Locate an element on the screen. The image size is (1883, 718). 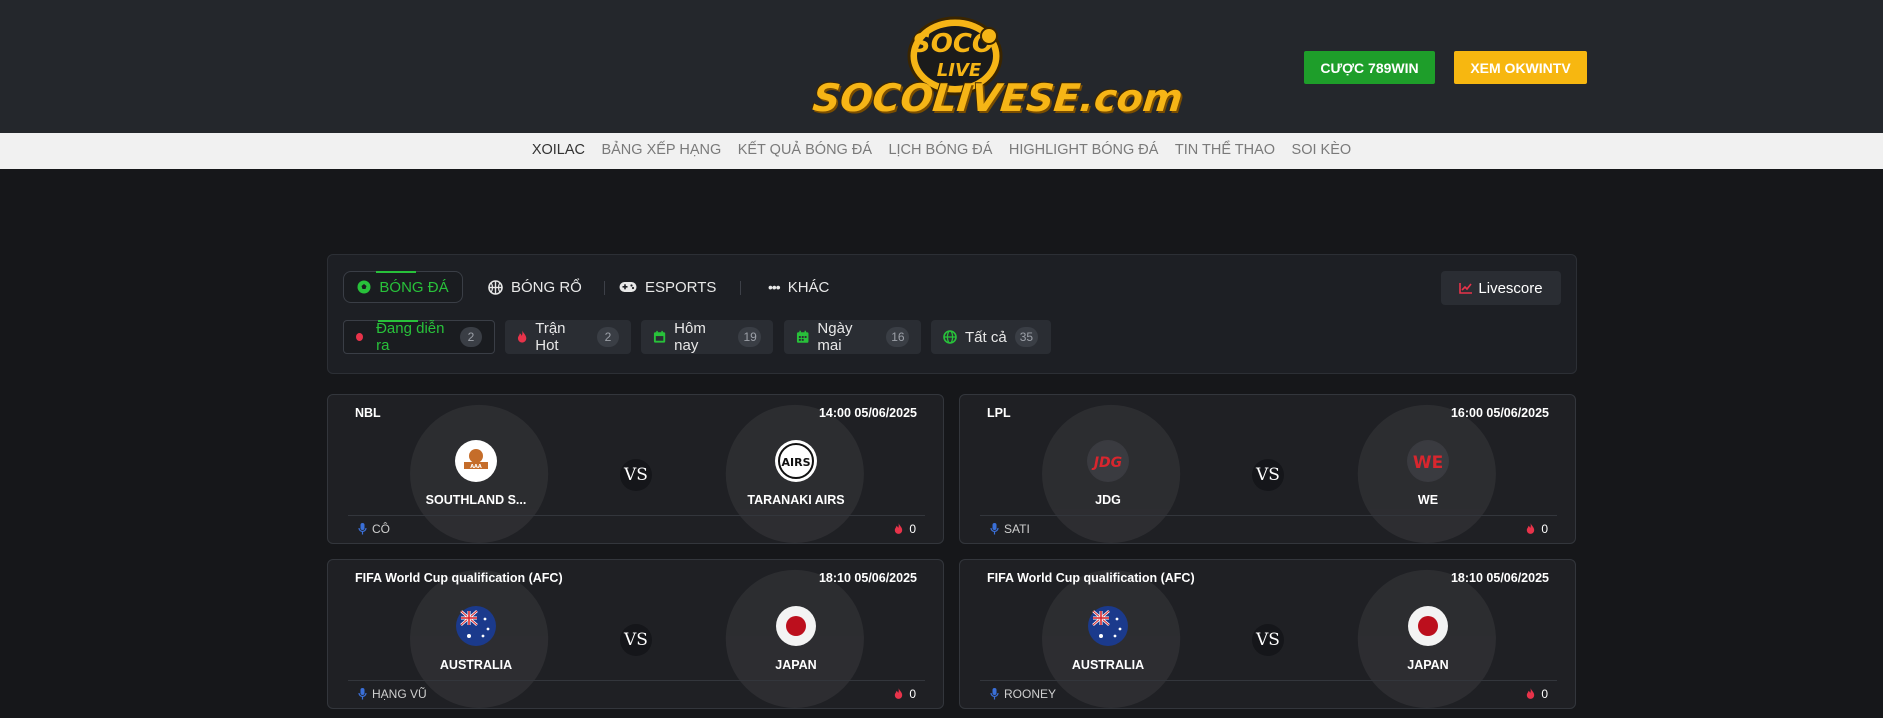
filter-all: Tất cả 35 is located at coordinates (991, 337).